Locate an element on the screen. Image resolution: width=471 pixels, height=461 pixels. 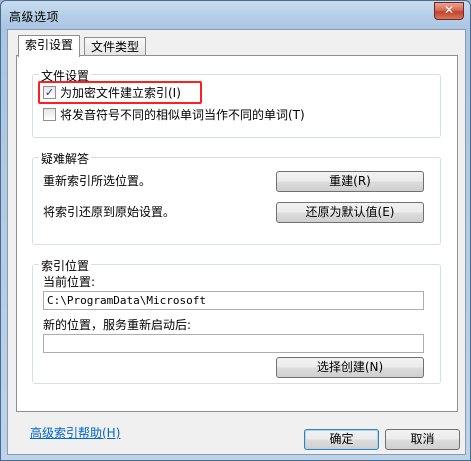
diacritics-option: 将发音符号不同的相似单词当作不同的单词(T) is located at coordinates (174, 114).